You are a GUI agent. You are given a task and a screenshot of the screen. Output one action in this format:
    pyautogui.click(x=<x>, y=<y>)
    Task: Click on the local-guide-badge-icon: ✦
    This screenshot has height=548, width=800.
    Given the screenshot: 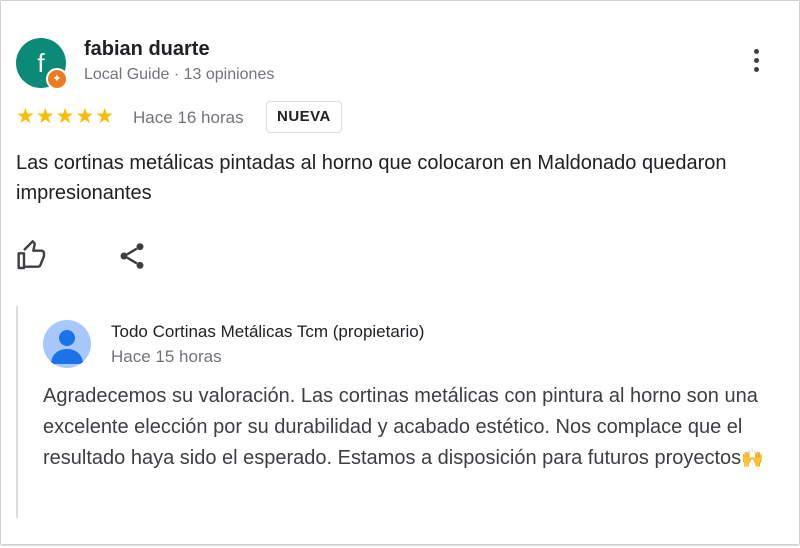 What is the action you would take?
    pyautogui.click(x=57, y=79)
    